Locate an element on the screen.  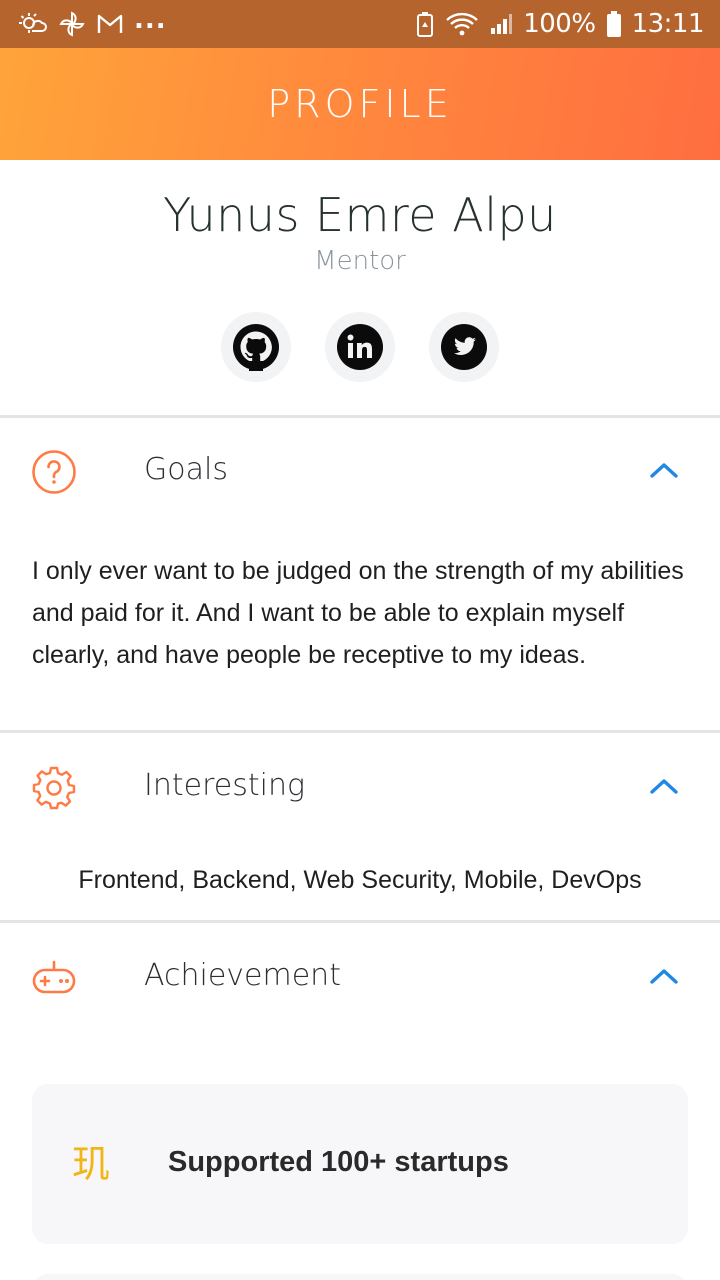
linkedin-icon is located at coordinates (360, 347).